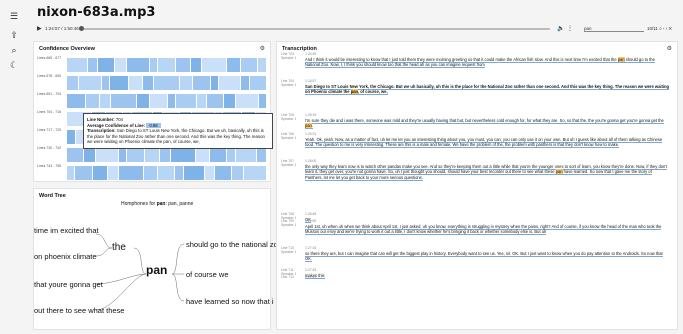  I want to click on word-tree-right-branch: should go to the national zoo, so click(234, 244).